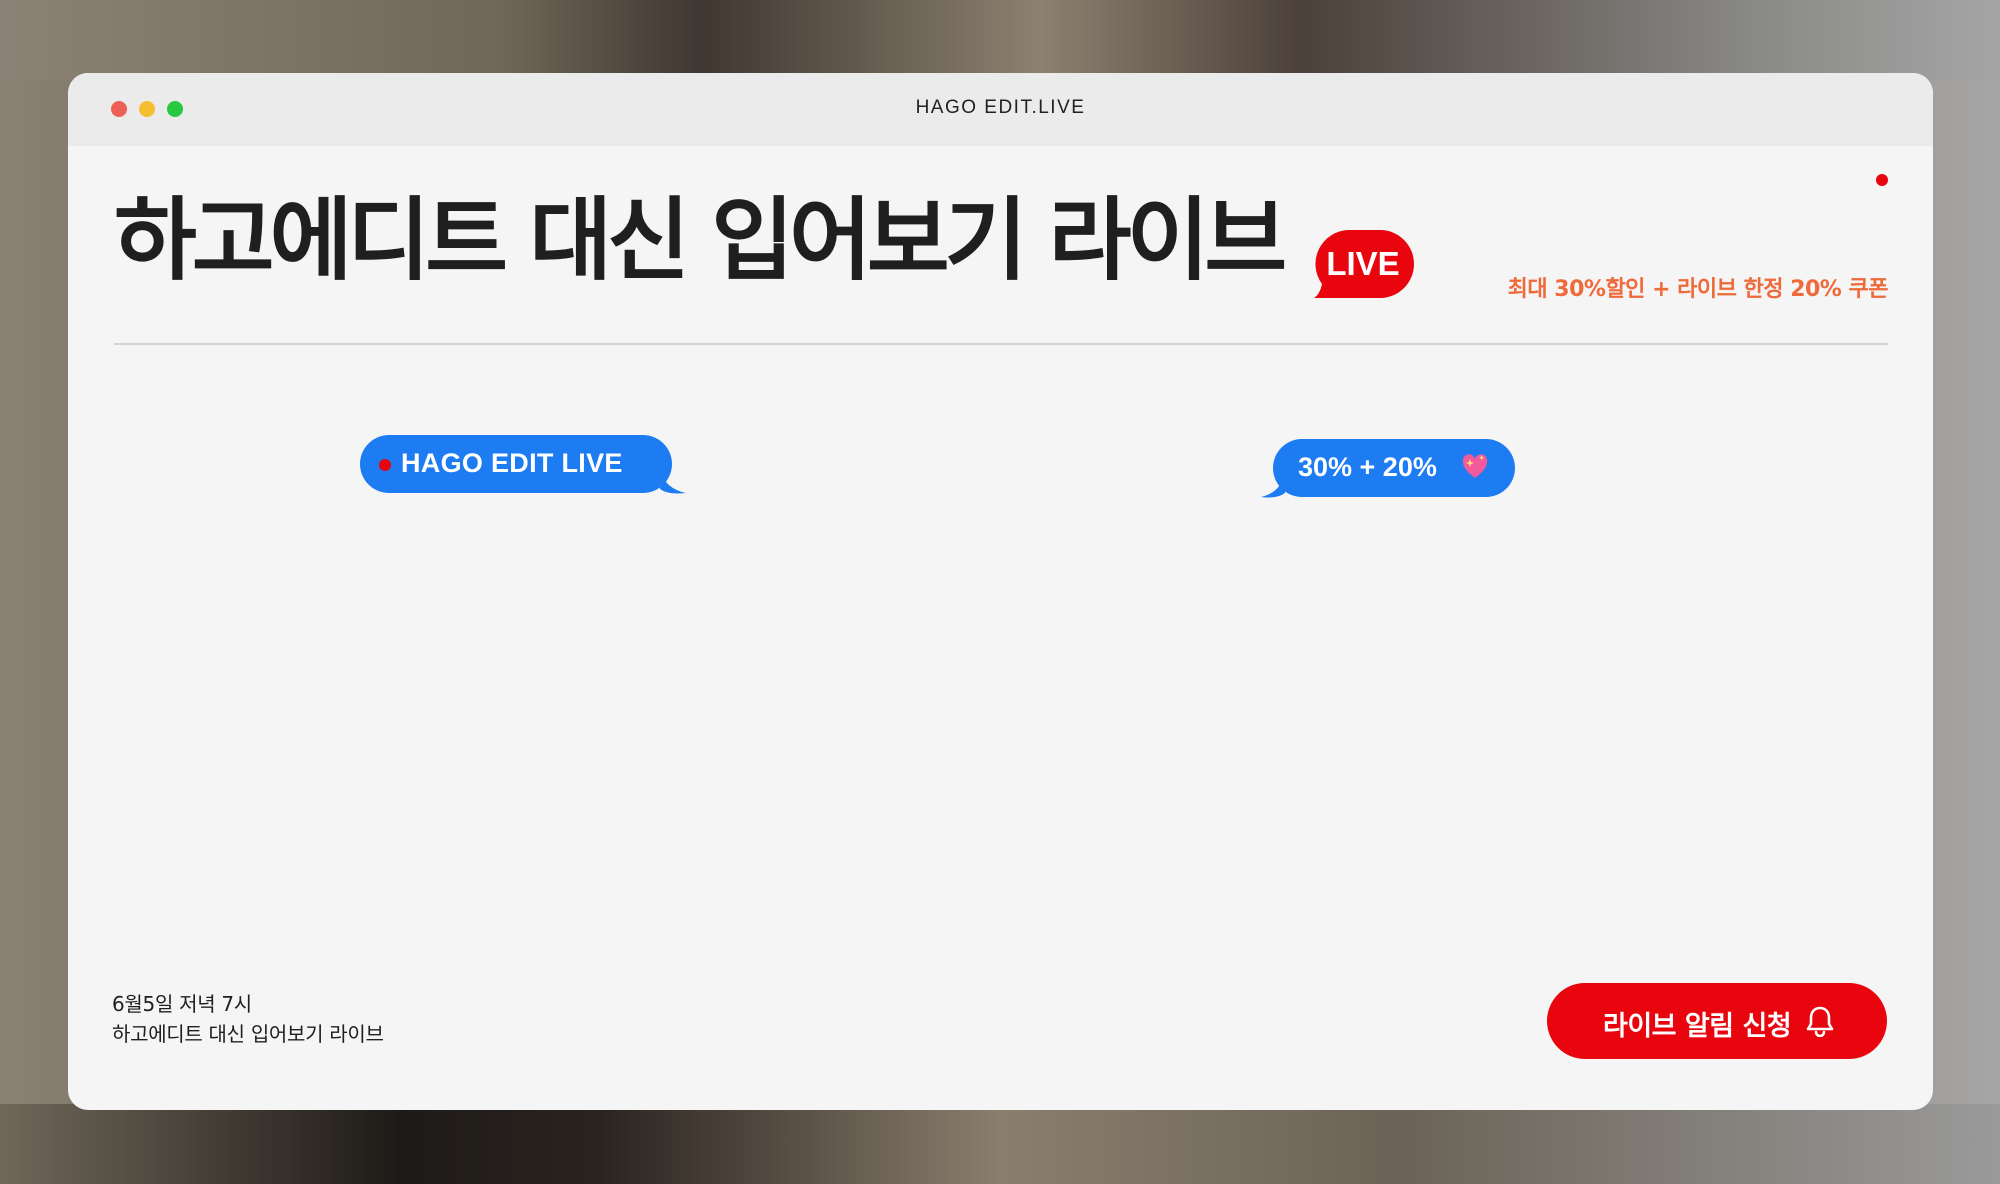 This screenshot has height=1184, width=2000. I want to click on window-title: HAGO EDIT.LIVE, so click(1000, 107).